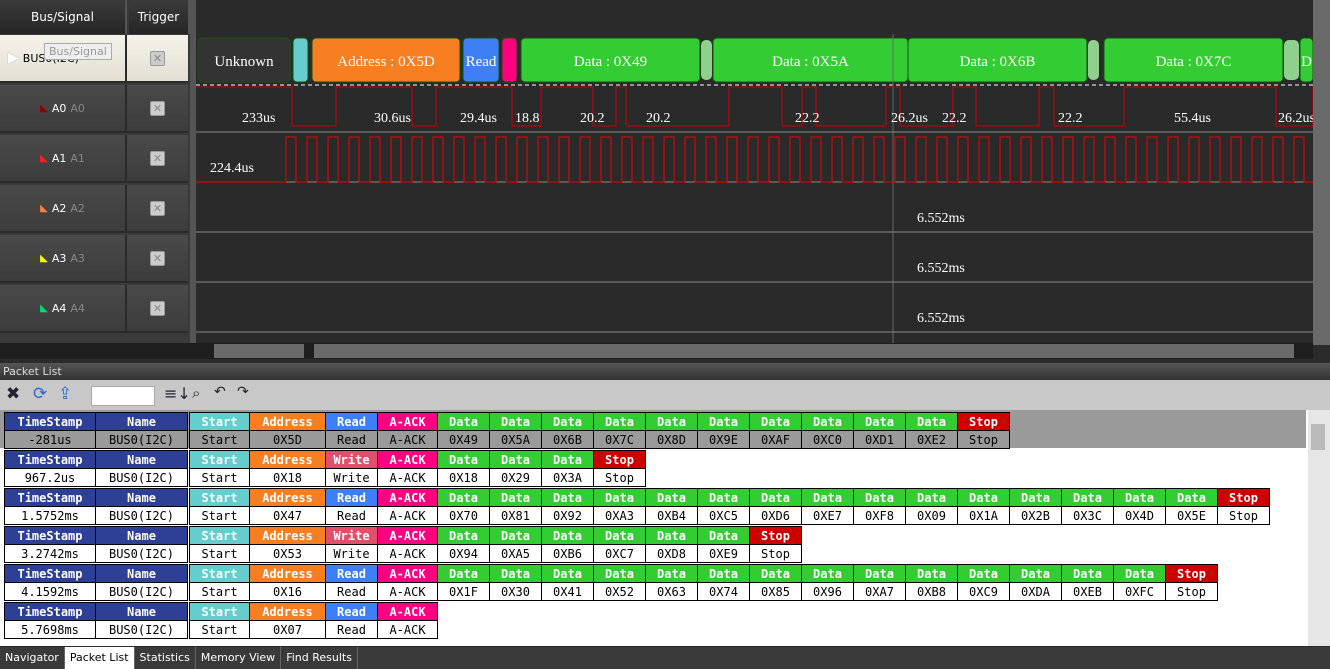 Image resolution: width=1330 pixels, height=669 pixels. Describe the element at coordinates (515, 553) in the screenshot. I see `field-value: 0XA5` at that location.